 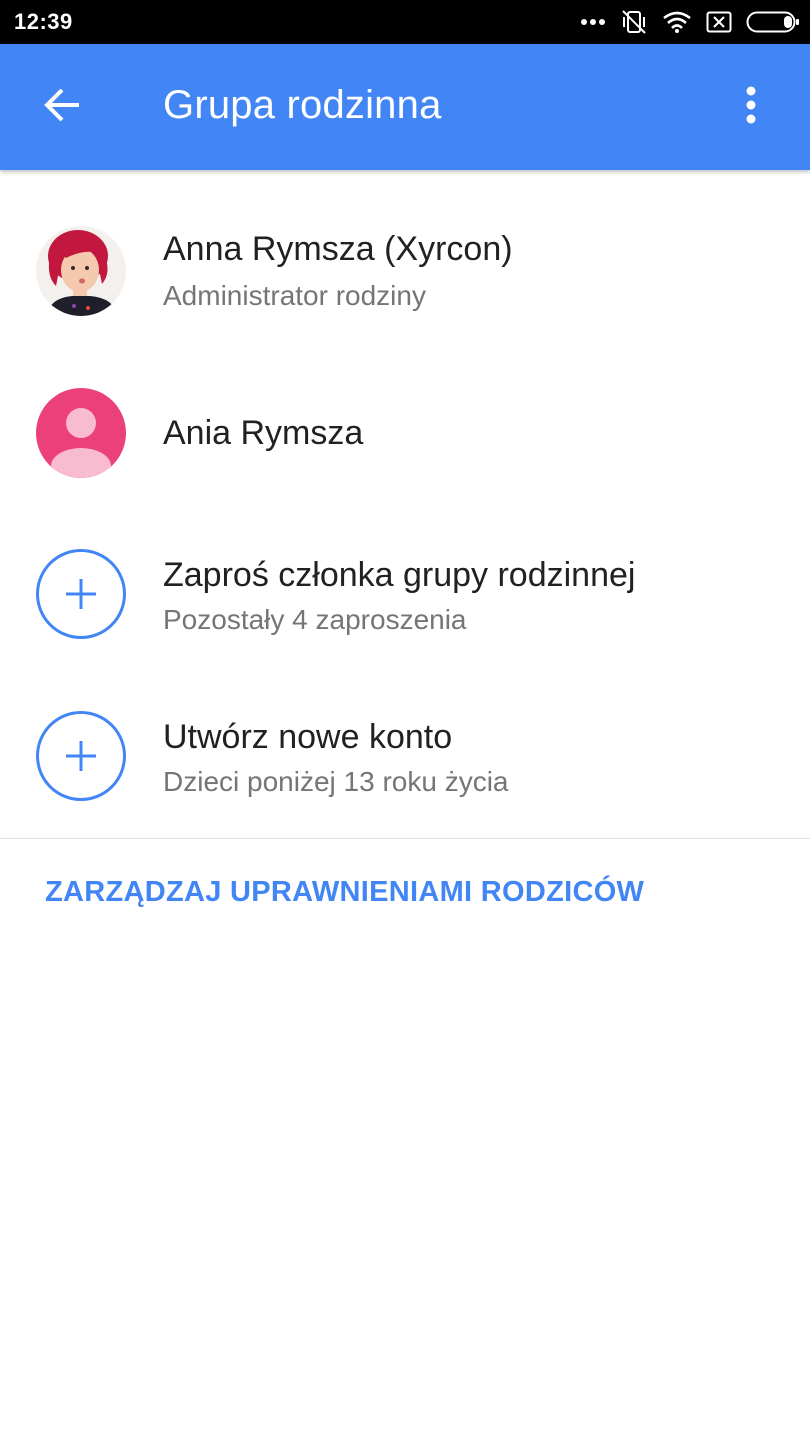 What do you see at coordinates (773, 22) in the screenshot?
I see `battery-icon` at bounding box center [773, 22].